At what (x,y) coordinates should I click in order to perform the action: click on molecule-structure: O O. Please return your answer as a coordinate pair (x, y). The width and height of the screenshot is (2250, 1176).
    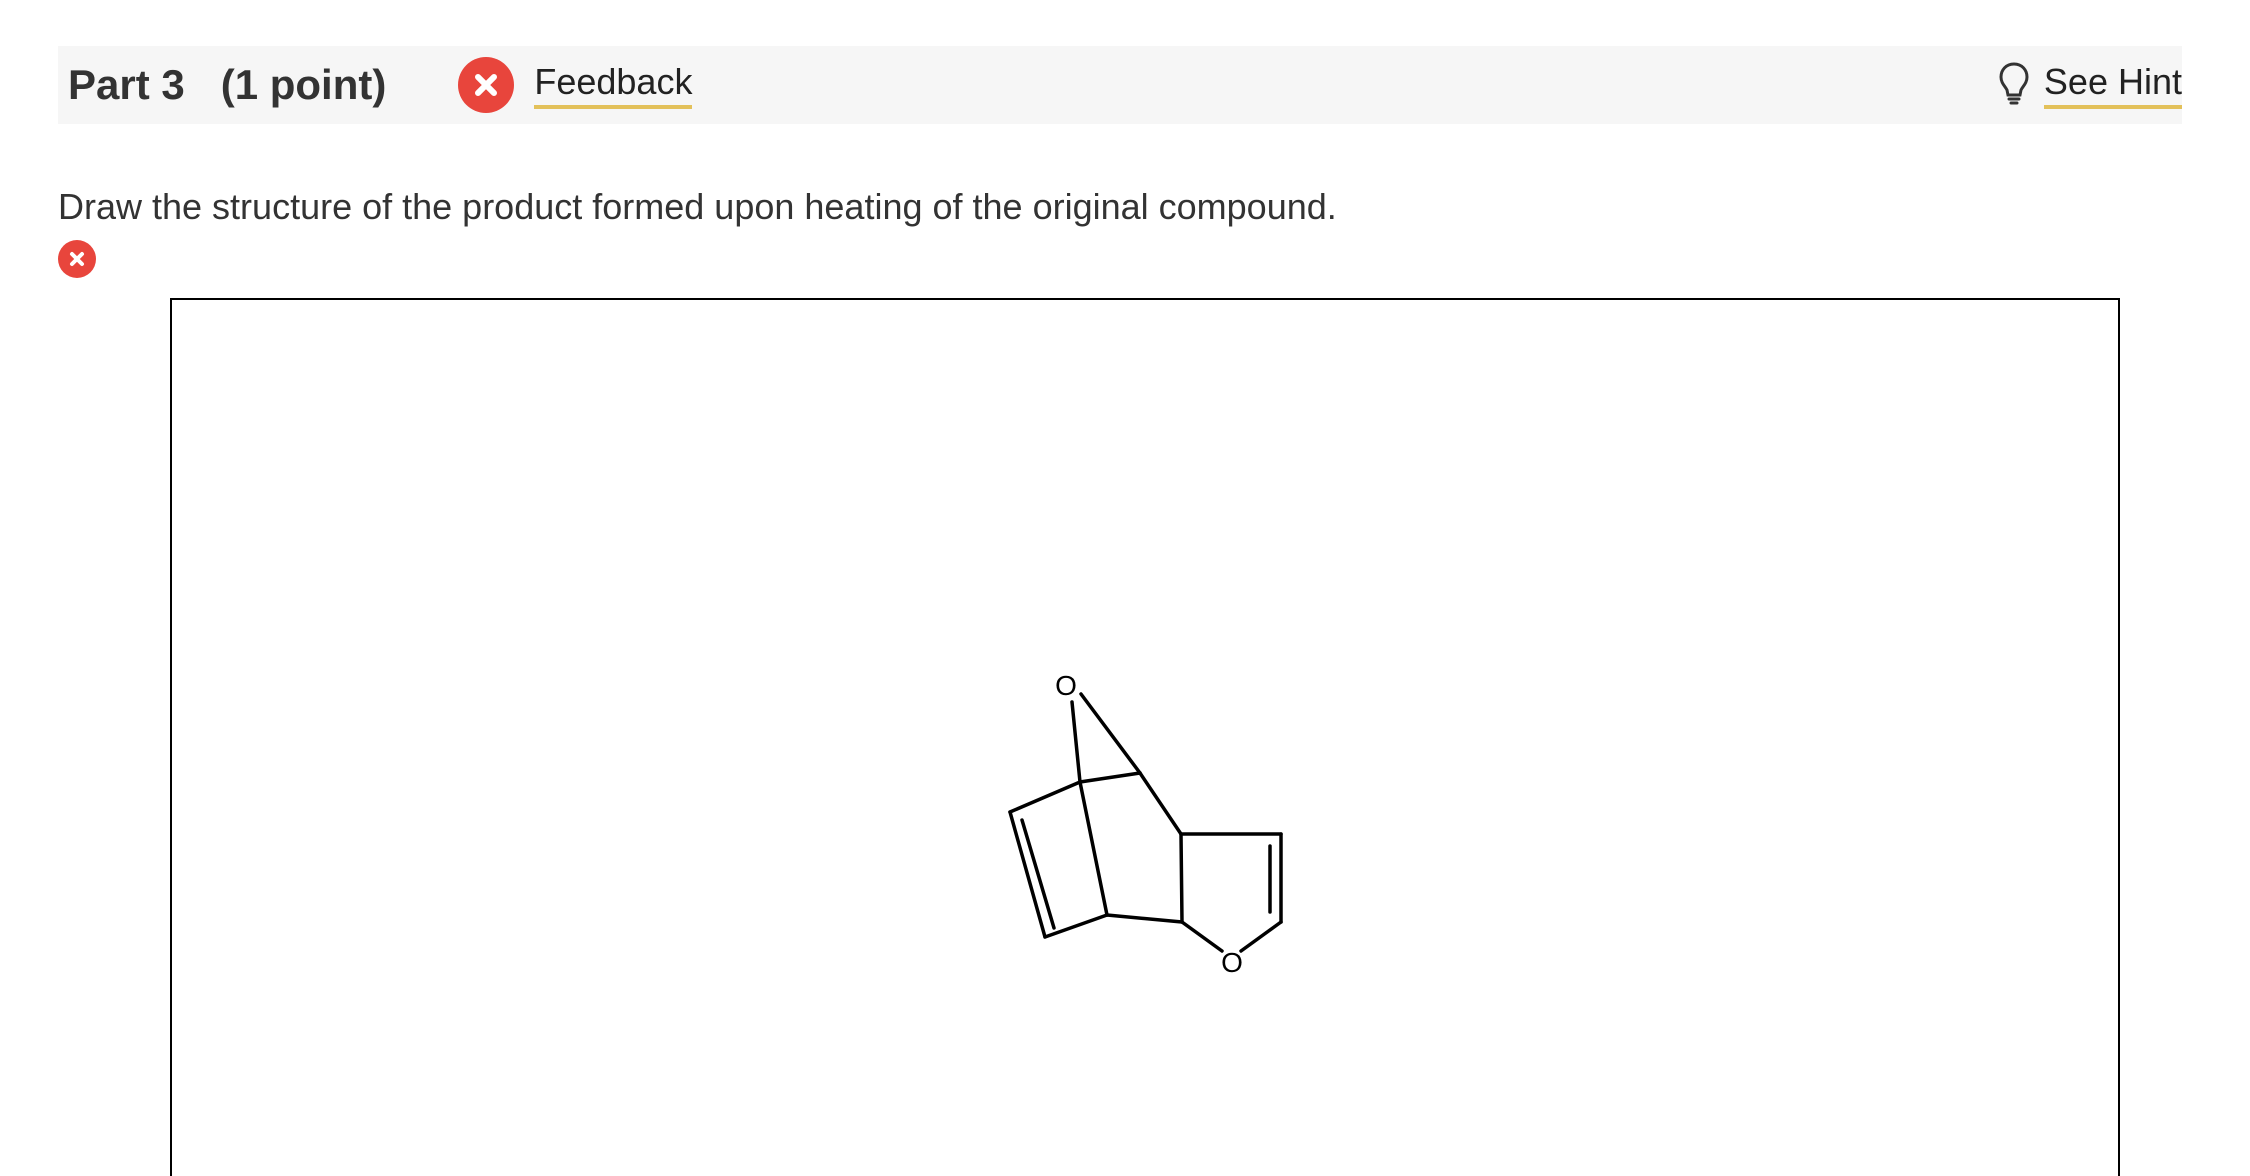
    Looking at the image, I should click on (1145, 824).